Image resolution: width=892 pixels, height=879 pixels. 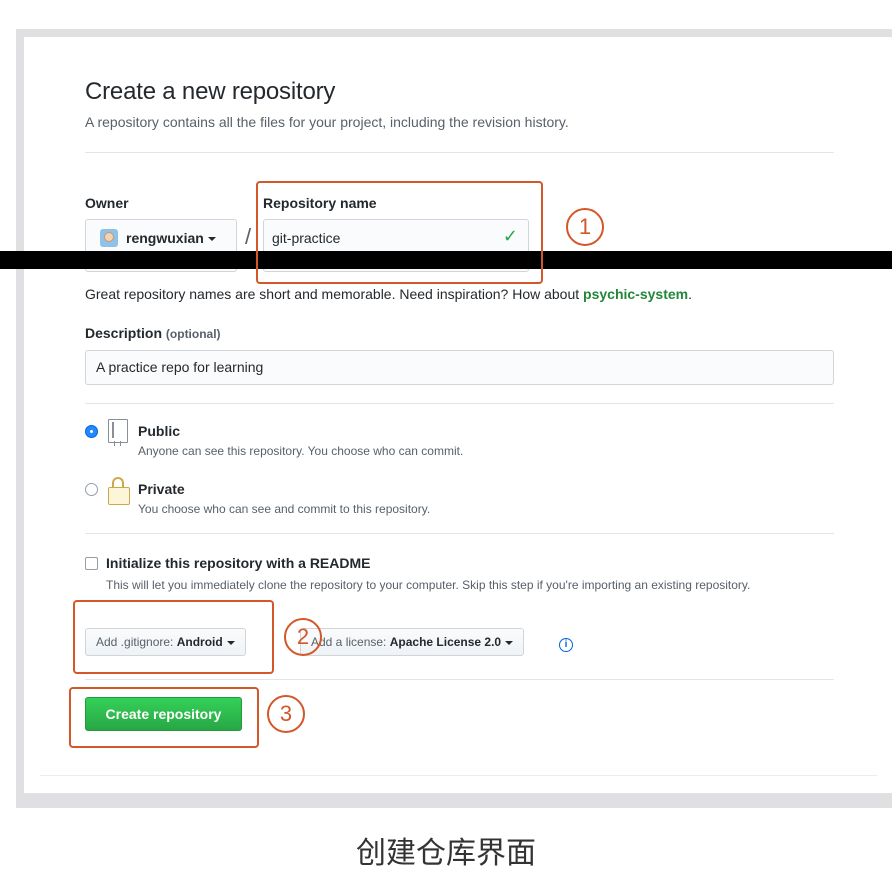 I want to click on readme-label: Initialize this repository with a README, so click(x=238, y=563).